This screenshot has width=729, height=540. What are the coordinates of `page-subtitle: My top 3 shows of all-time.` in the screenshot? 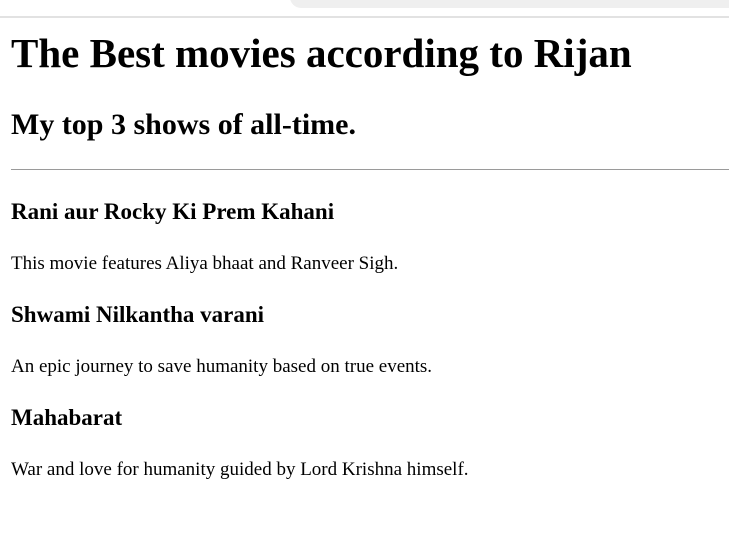 It's located at (183, 124).